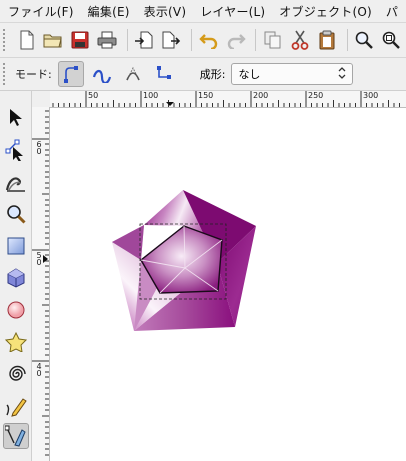  I want to click on ruler-label: 250, so click(316, 95).